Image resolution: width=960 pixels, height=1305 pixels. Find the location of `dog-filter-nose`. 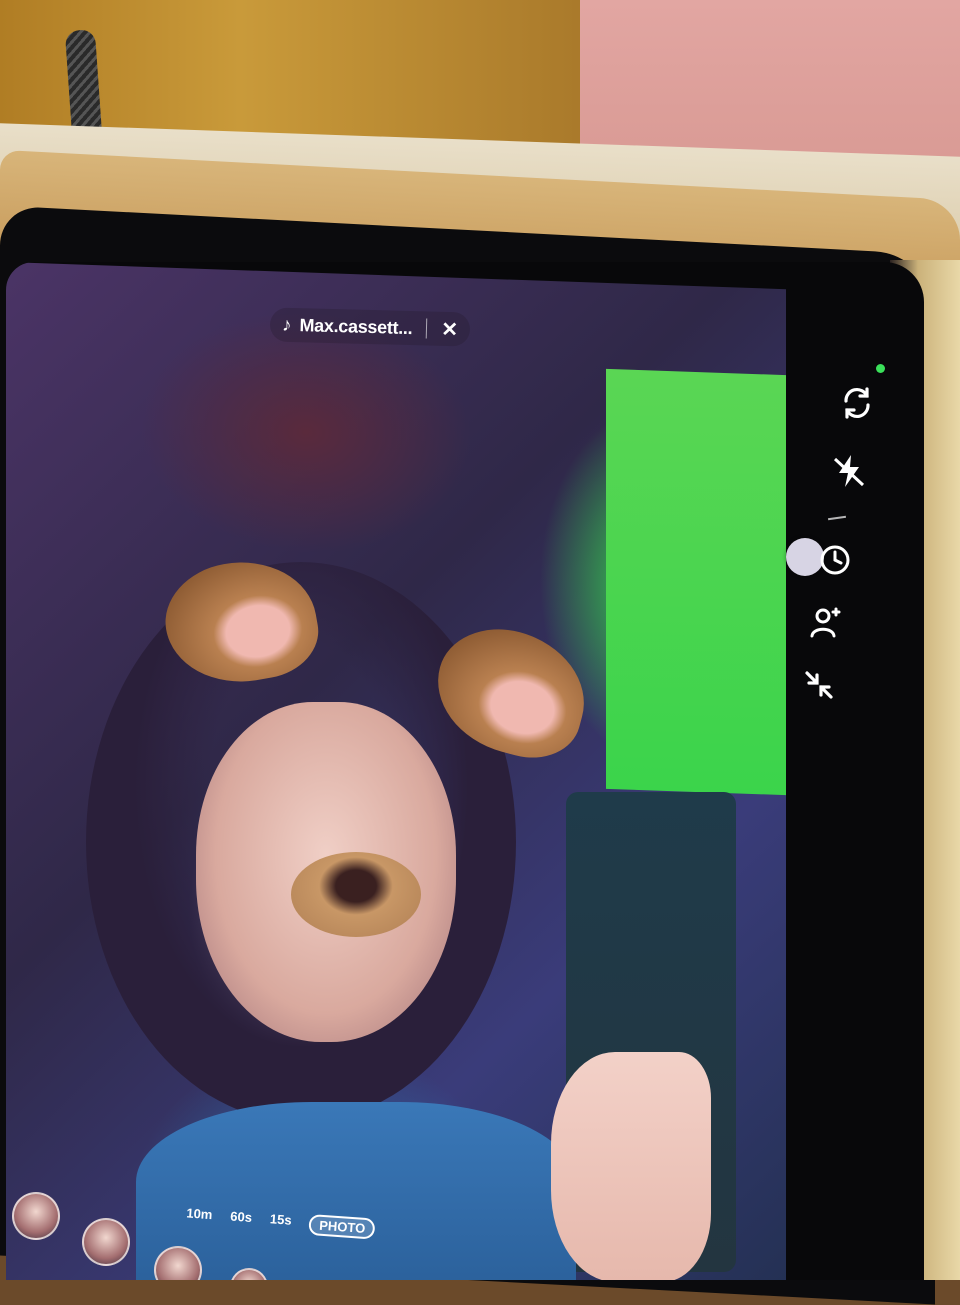

dog-filter-nose is located at coordinates (356, 894).